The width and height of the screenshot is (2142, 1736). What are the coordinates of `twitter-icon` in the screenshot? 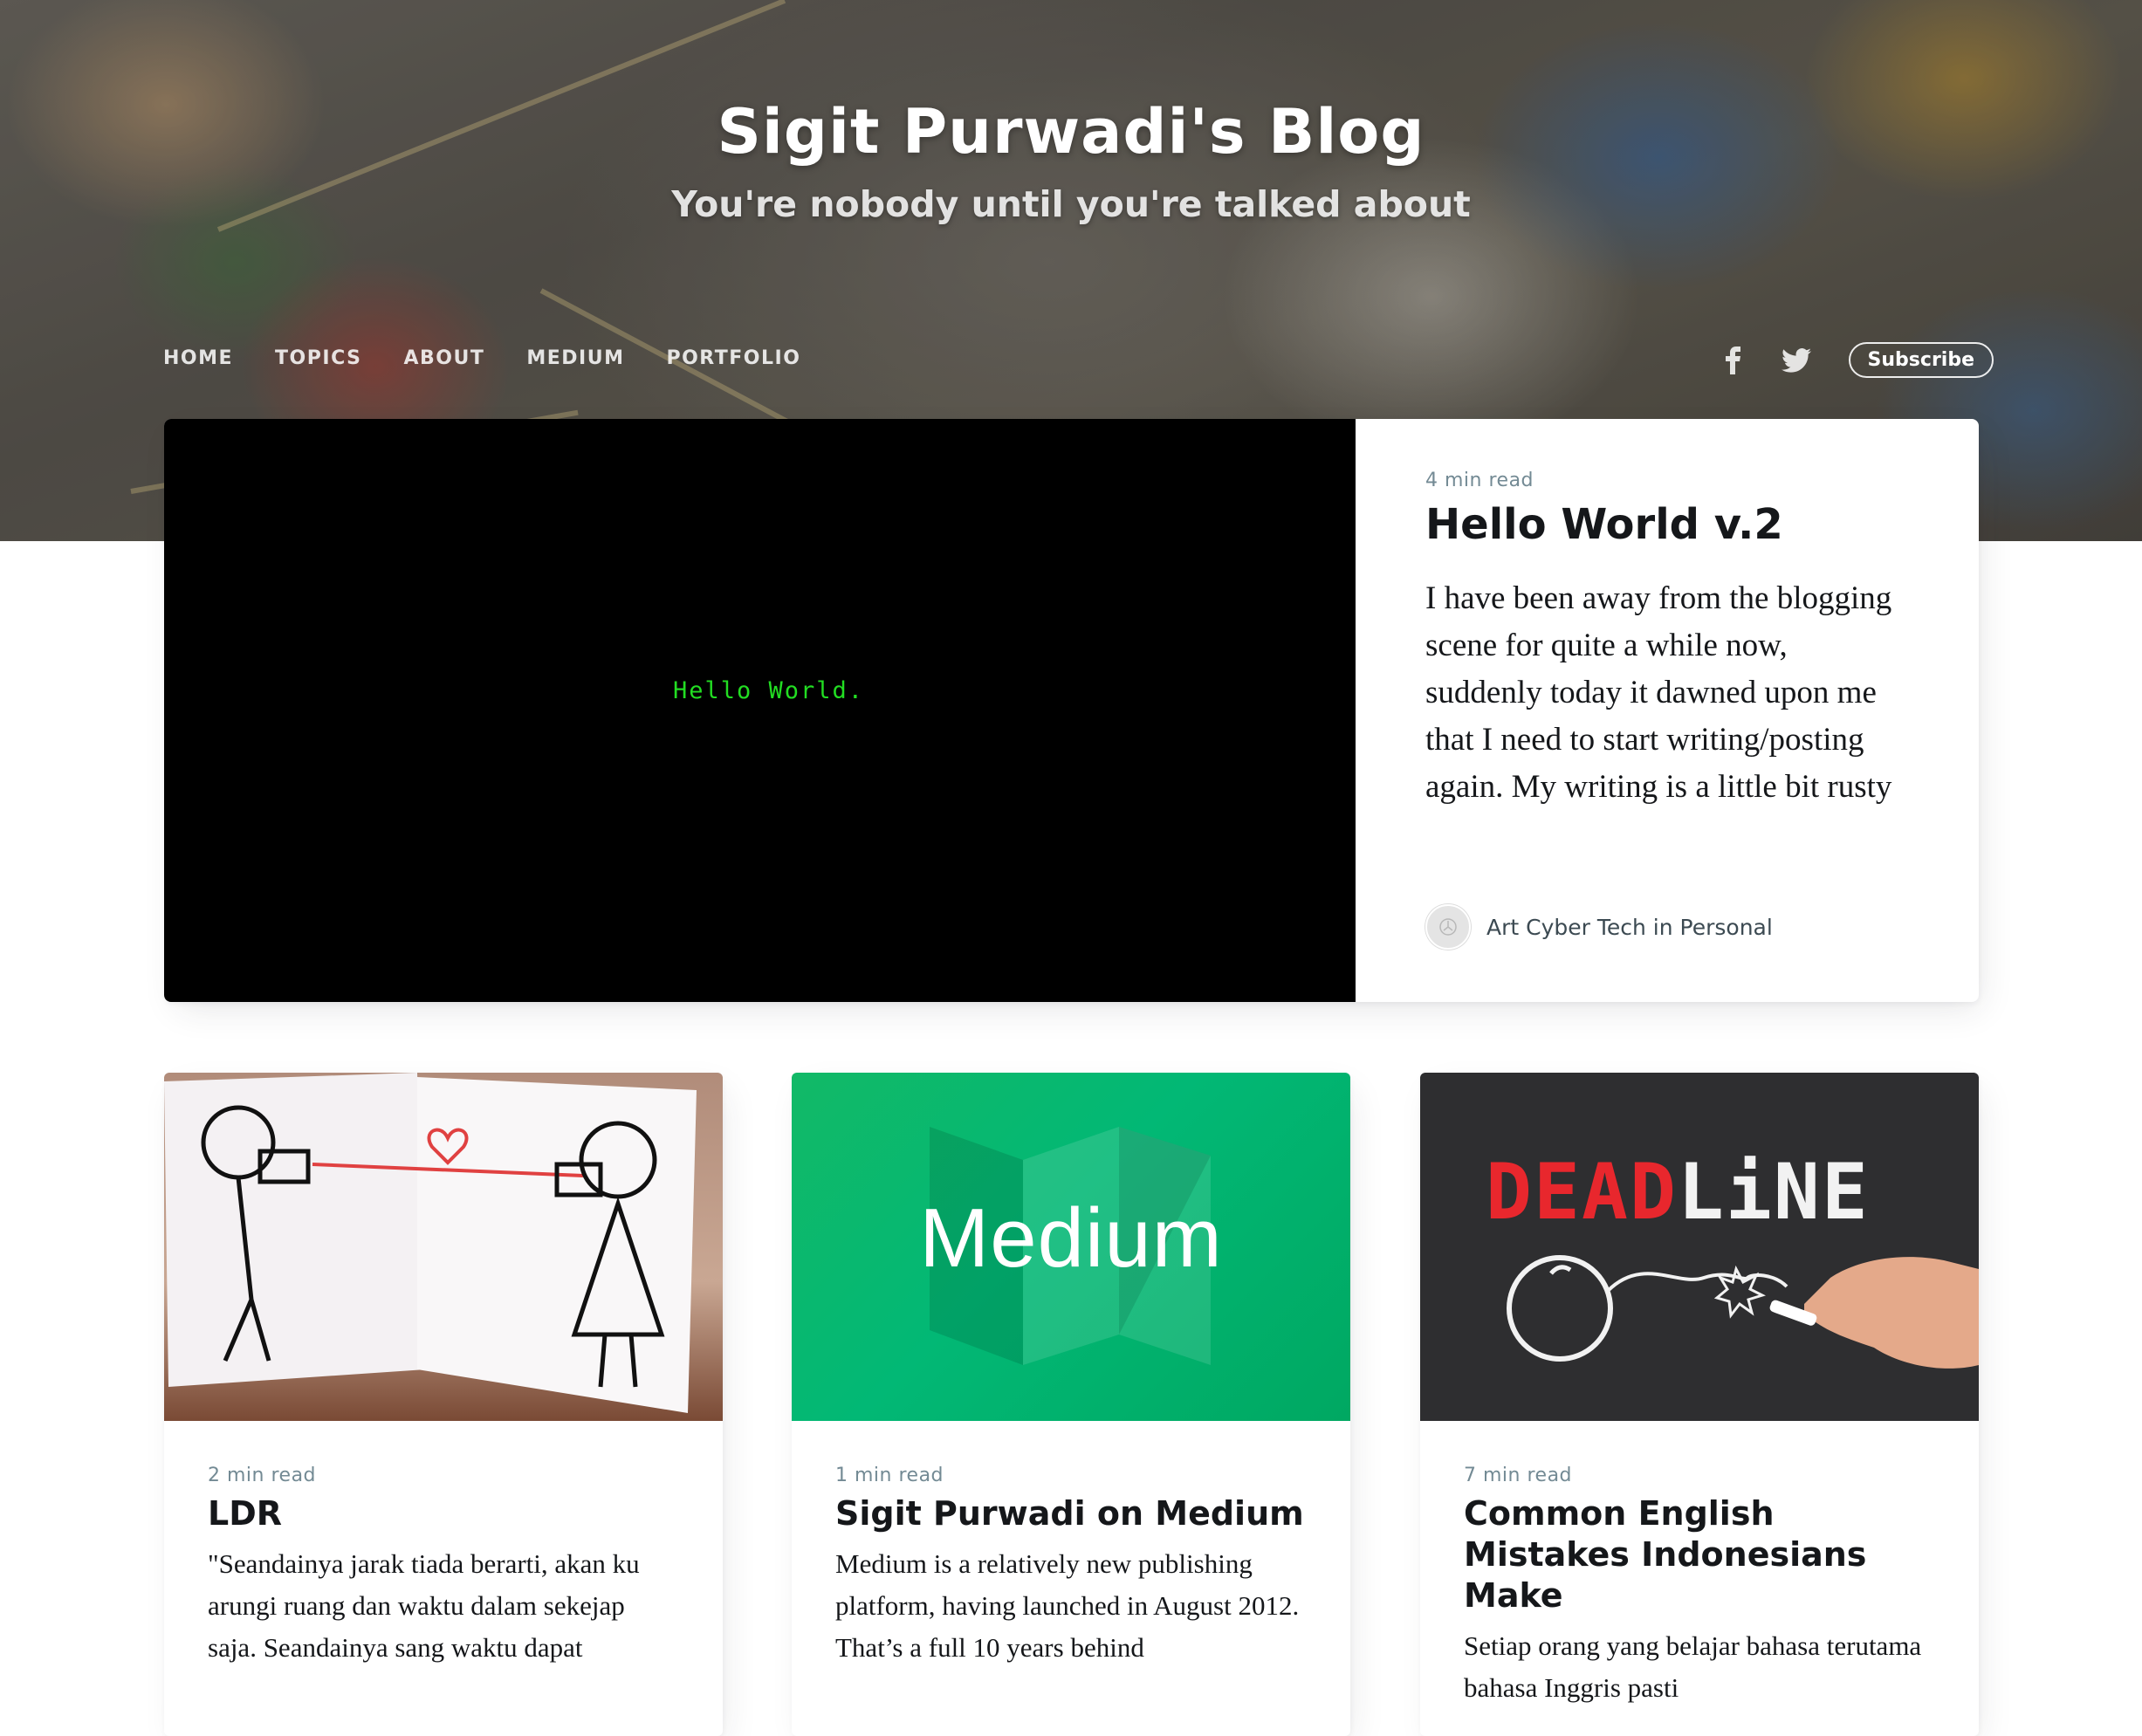 It's located at (1796, 360).